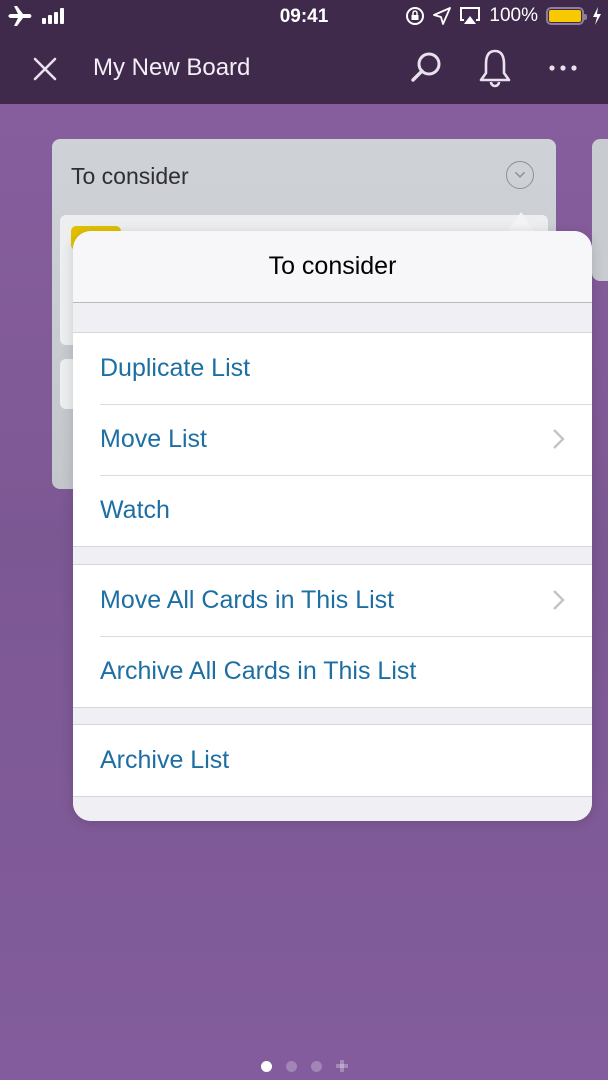  I want to click on battery-icon, so click(566, 16).